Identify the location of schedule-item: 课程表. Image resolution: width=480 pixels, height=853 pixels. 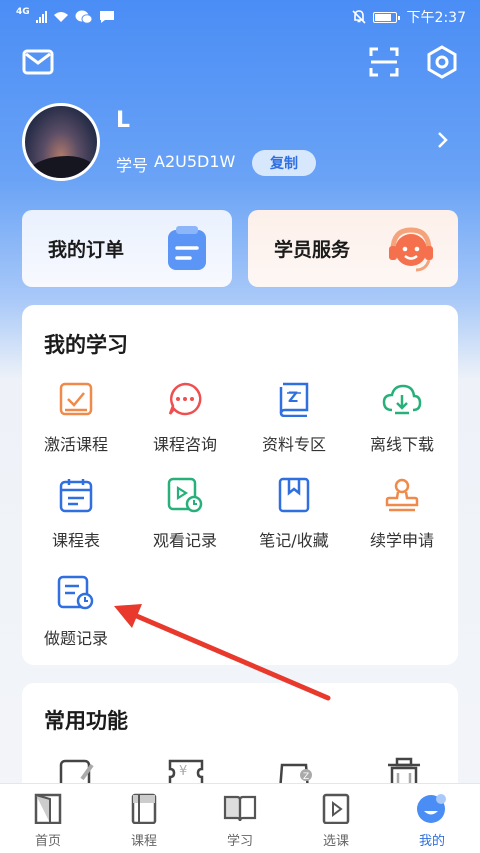
(76, 513).